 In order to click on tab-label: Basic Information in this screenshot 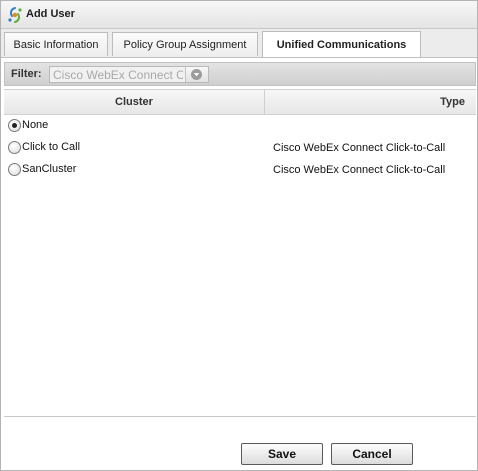, I will do `click(56, 45)`.